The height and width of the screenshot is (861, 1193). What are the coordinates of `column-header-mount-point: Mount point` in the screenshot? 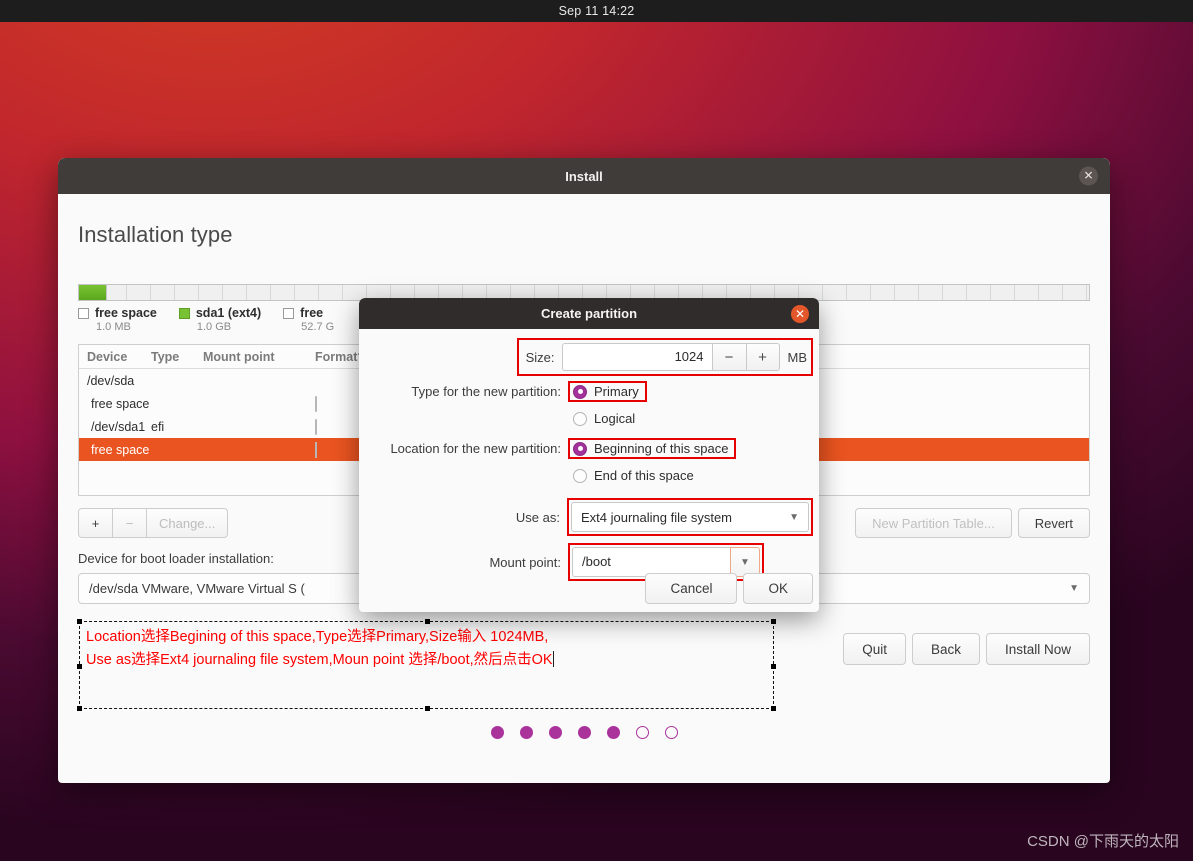 It's located at (239, 356).